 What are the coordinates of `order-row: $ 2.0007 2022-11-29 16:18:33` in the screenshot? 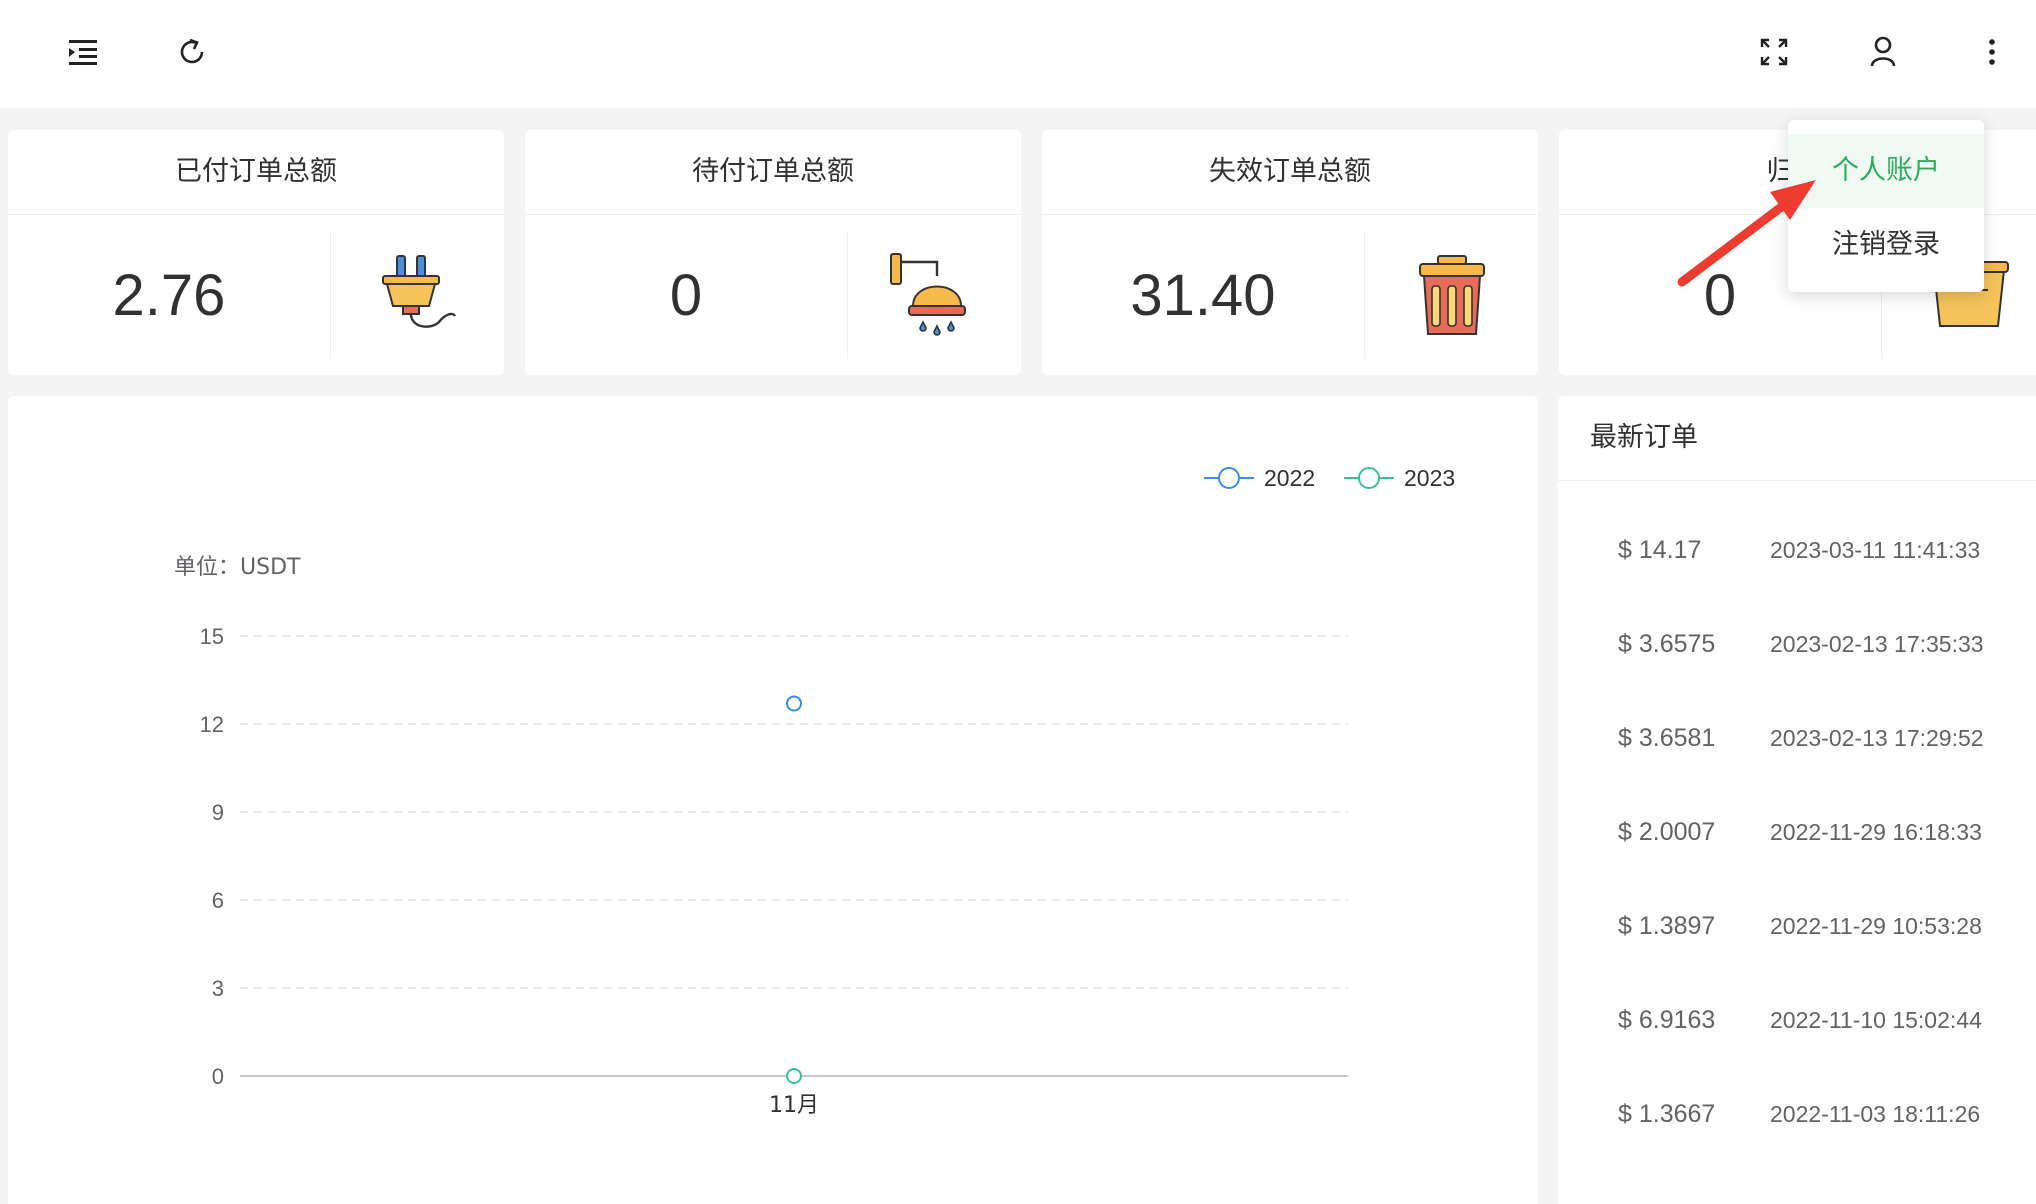 It's located at (1797, 838).